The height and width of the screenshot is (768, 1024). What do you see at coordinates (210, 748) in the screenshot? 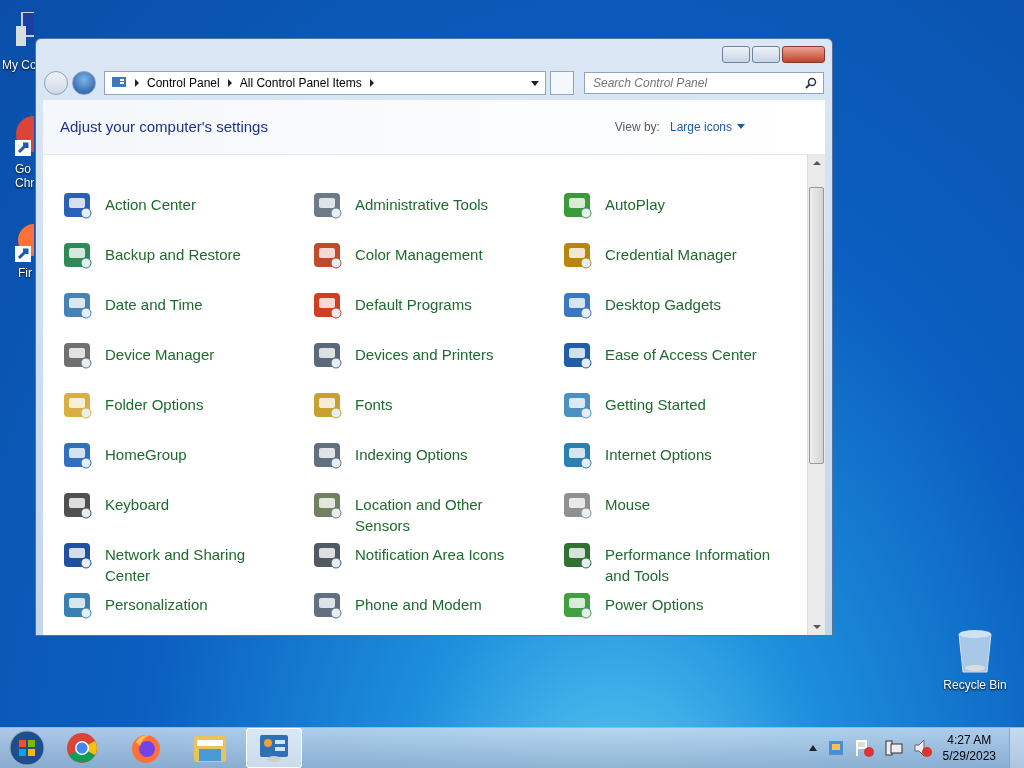
I see `folder-icon` at bounding box center [210, 748].